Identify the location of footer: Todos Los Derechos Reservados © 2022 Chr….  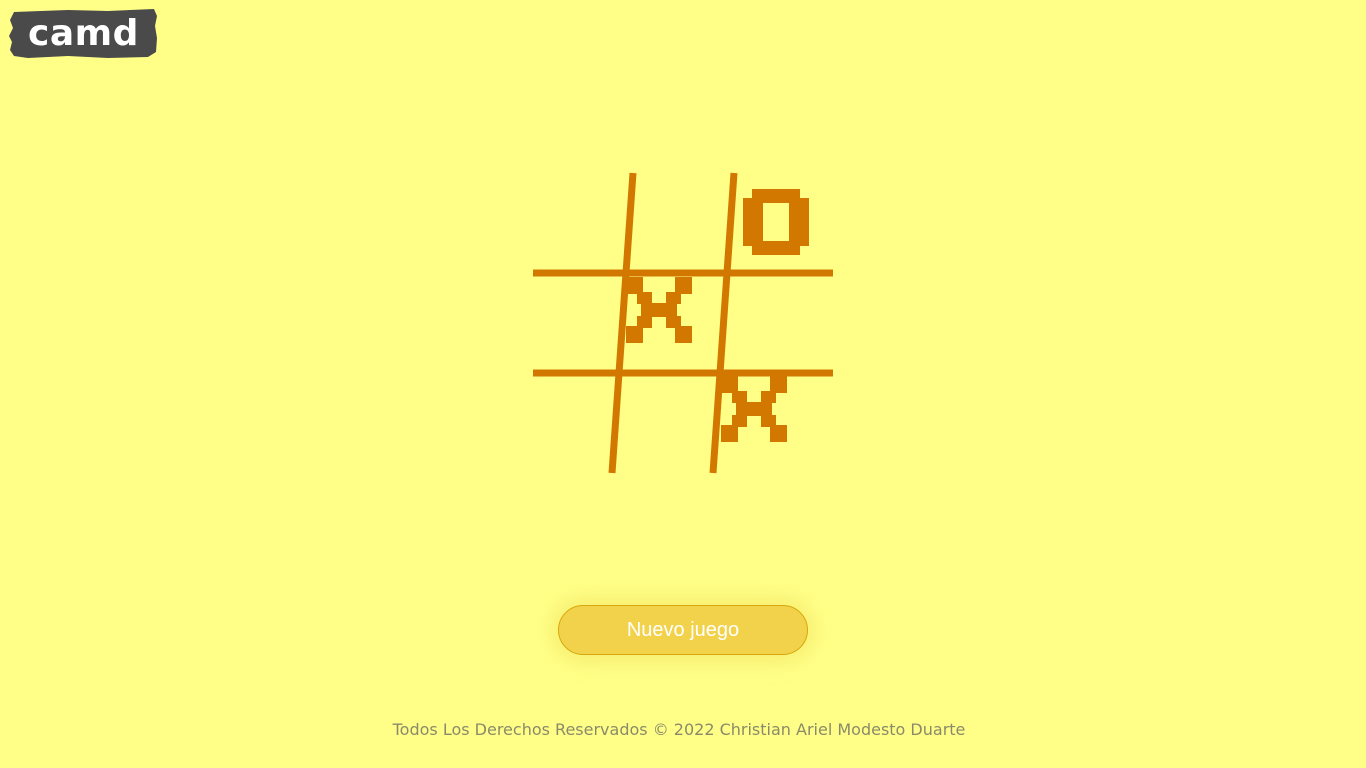
(683, 730).